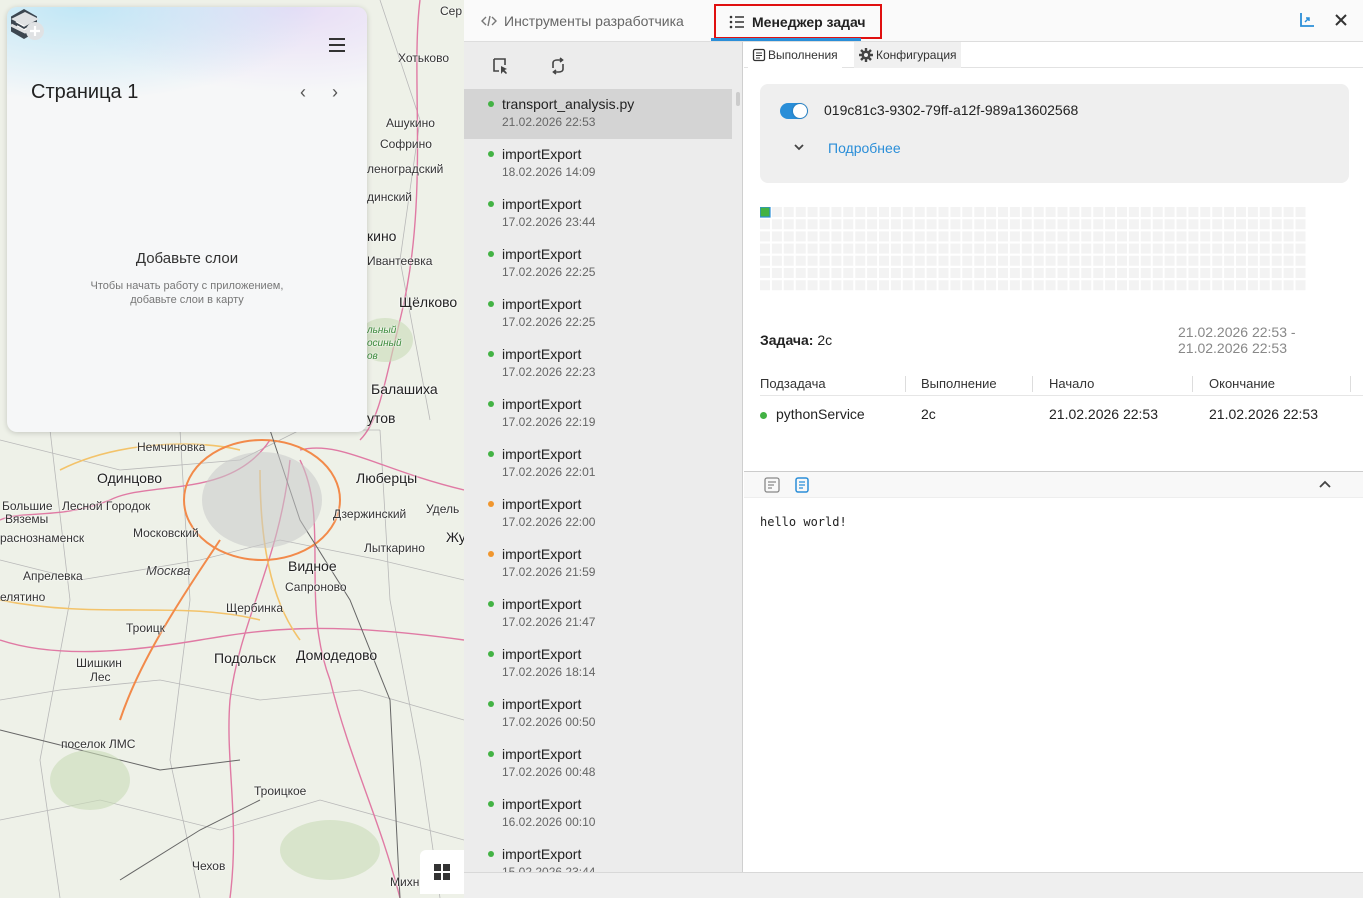 The height and width of the screenshot is (898, 1363). Describe the element at coordinates (598, 814) in the screenshot. I see `list-item: importExport 16.02.2026 00:10` at that location.